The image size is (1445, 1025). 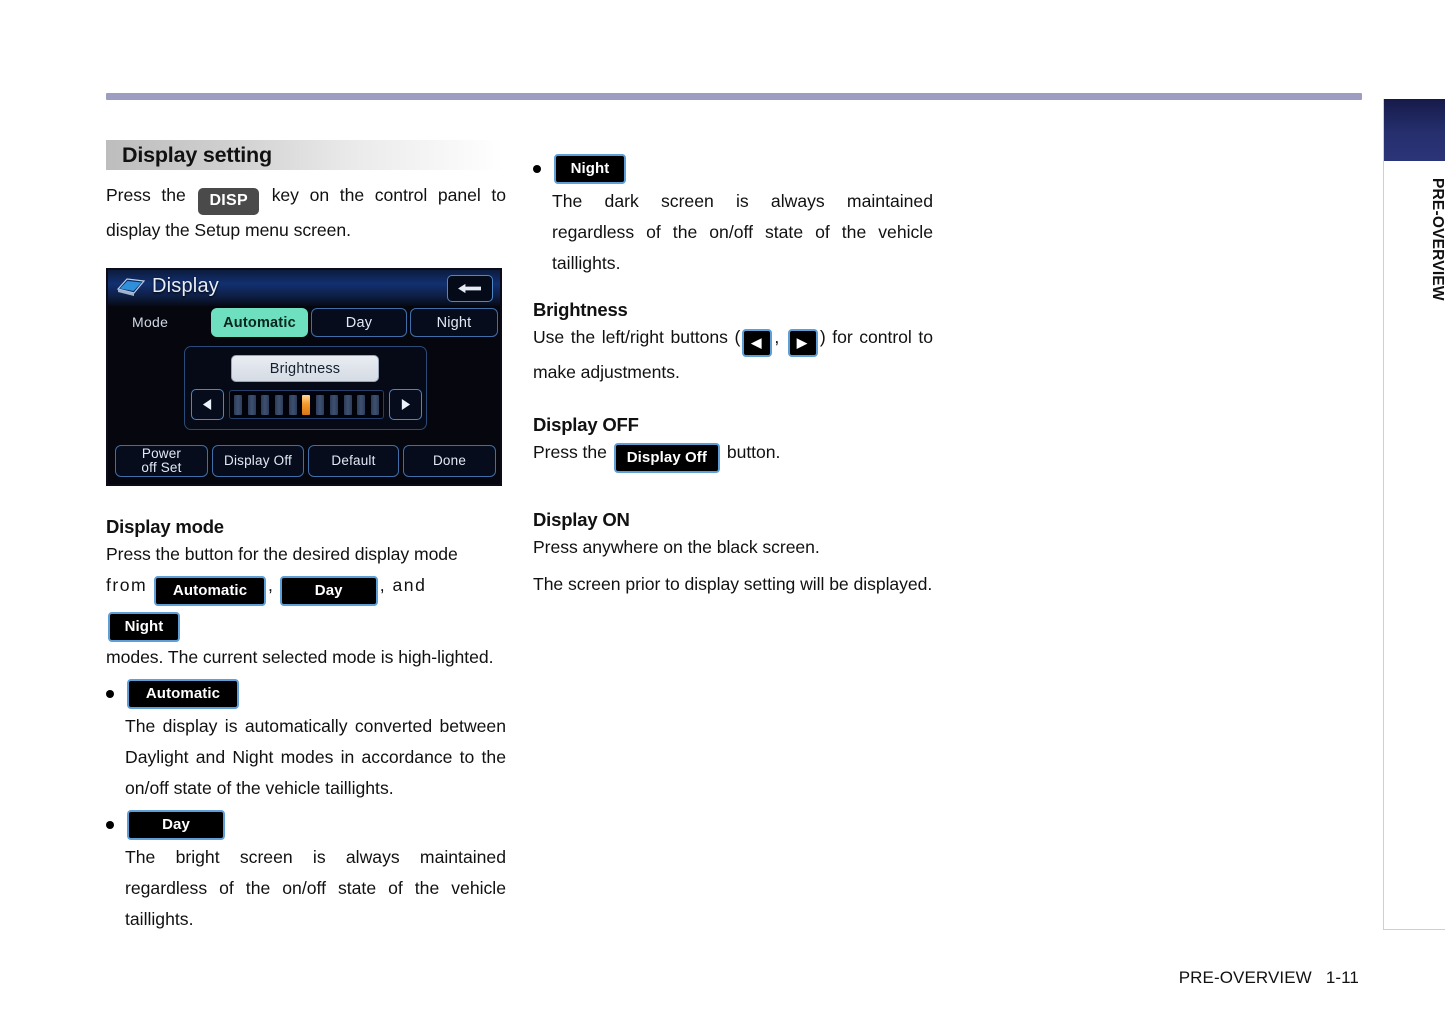 What do you see at coordinates (1437, 239) in the screenshot?
I see `side-tab-label: PRE-OVERVIEW` at bounding box center [1437, 239].